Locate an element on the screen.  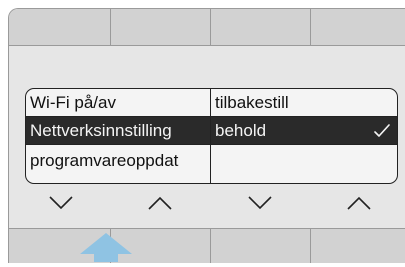
menu-item-label: Wi-Fi på/av is located at coordinates (73, 102).